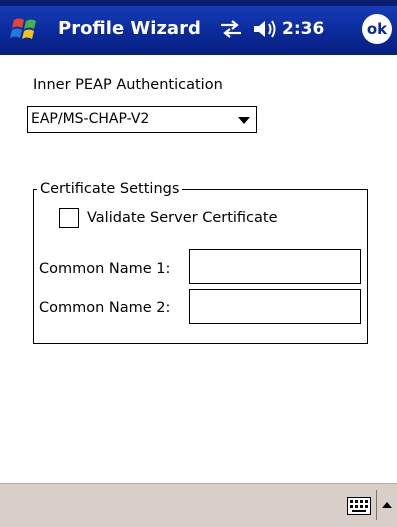  What do you see at coordinates (129, 28) in the screenshot?
I see `app-title: Profile Wizard` at bounding box center [129, 28].